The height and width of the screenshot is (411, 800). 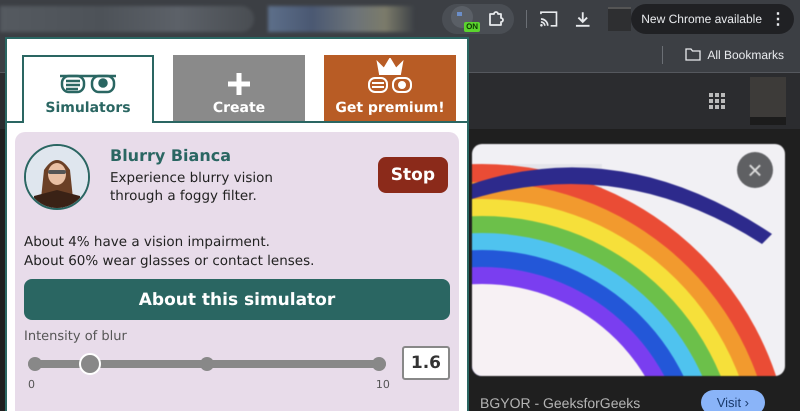 I want to click on stop-button: Stop, so click(x=413, y=175).